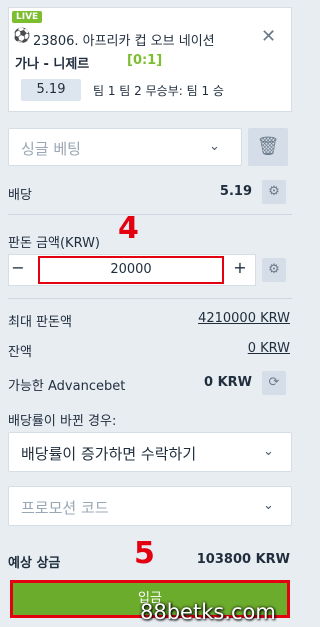 This screenshot has height=627, width=320. I want to click on score: [0:1], so click(145, 60).